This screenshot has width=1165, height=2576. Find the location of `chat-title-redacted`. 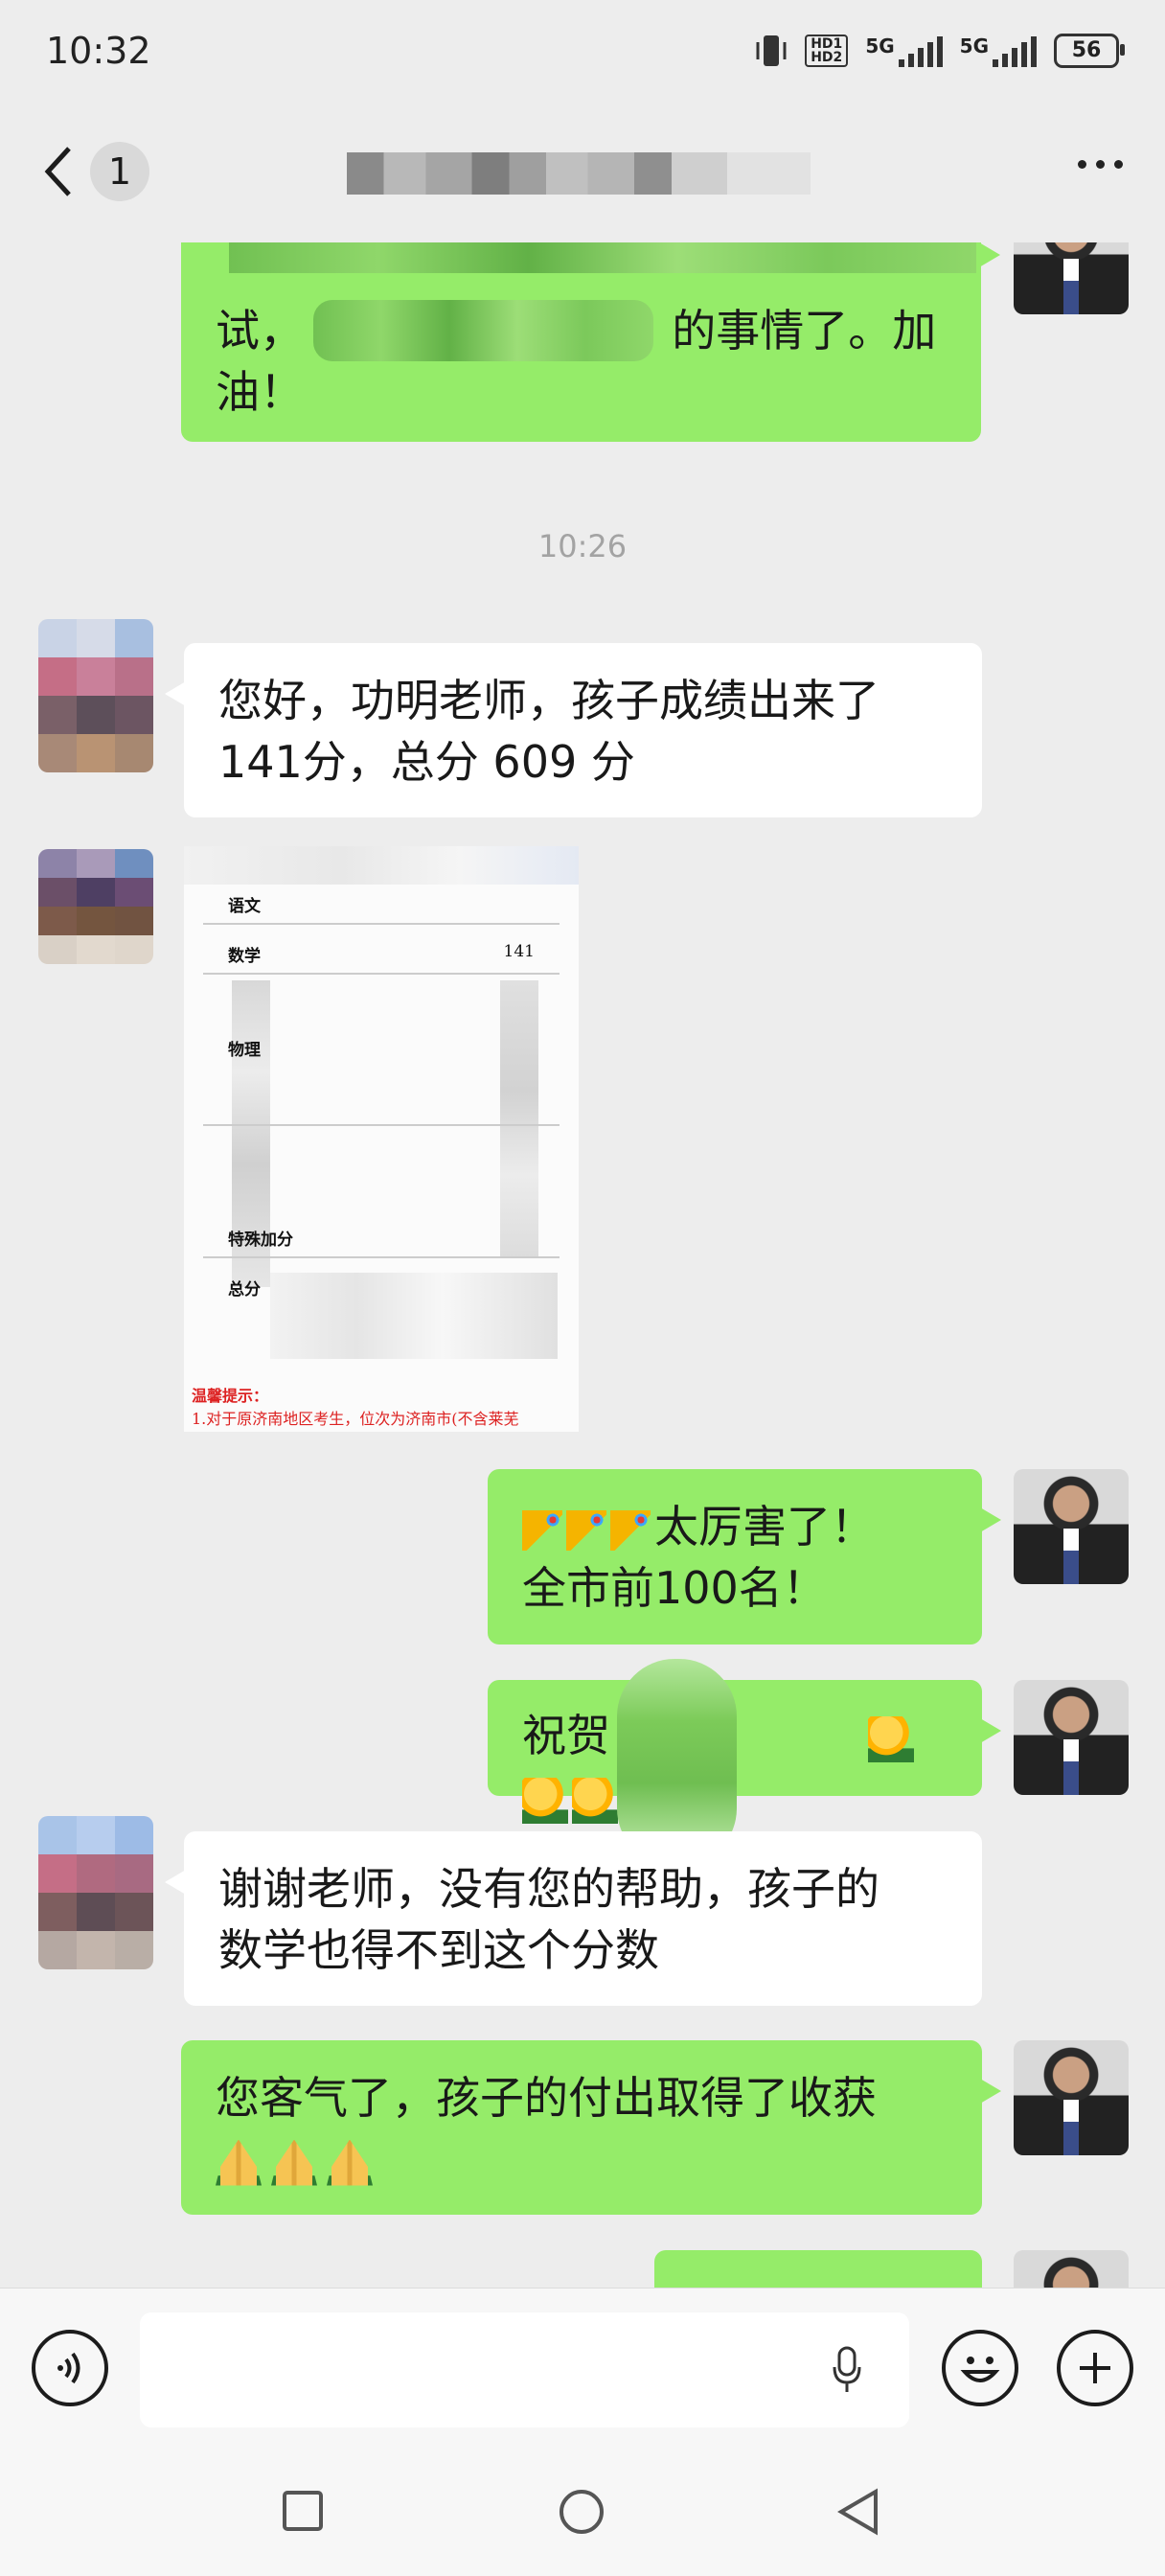

chat-title-redacted is located at coordinates (579, 173).